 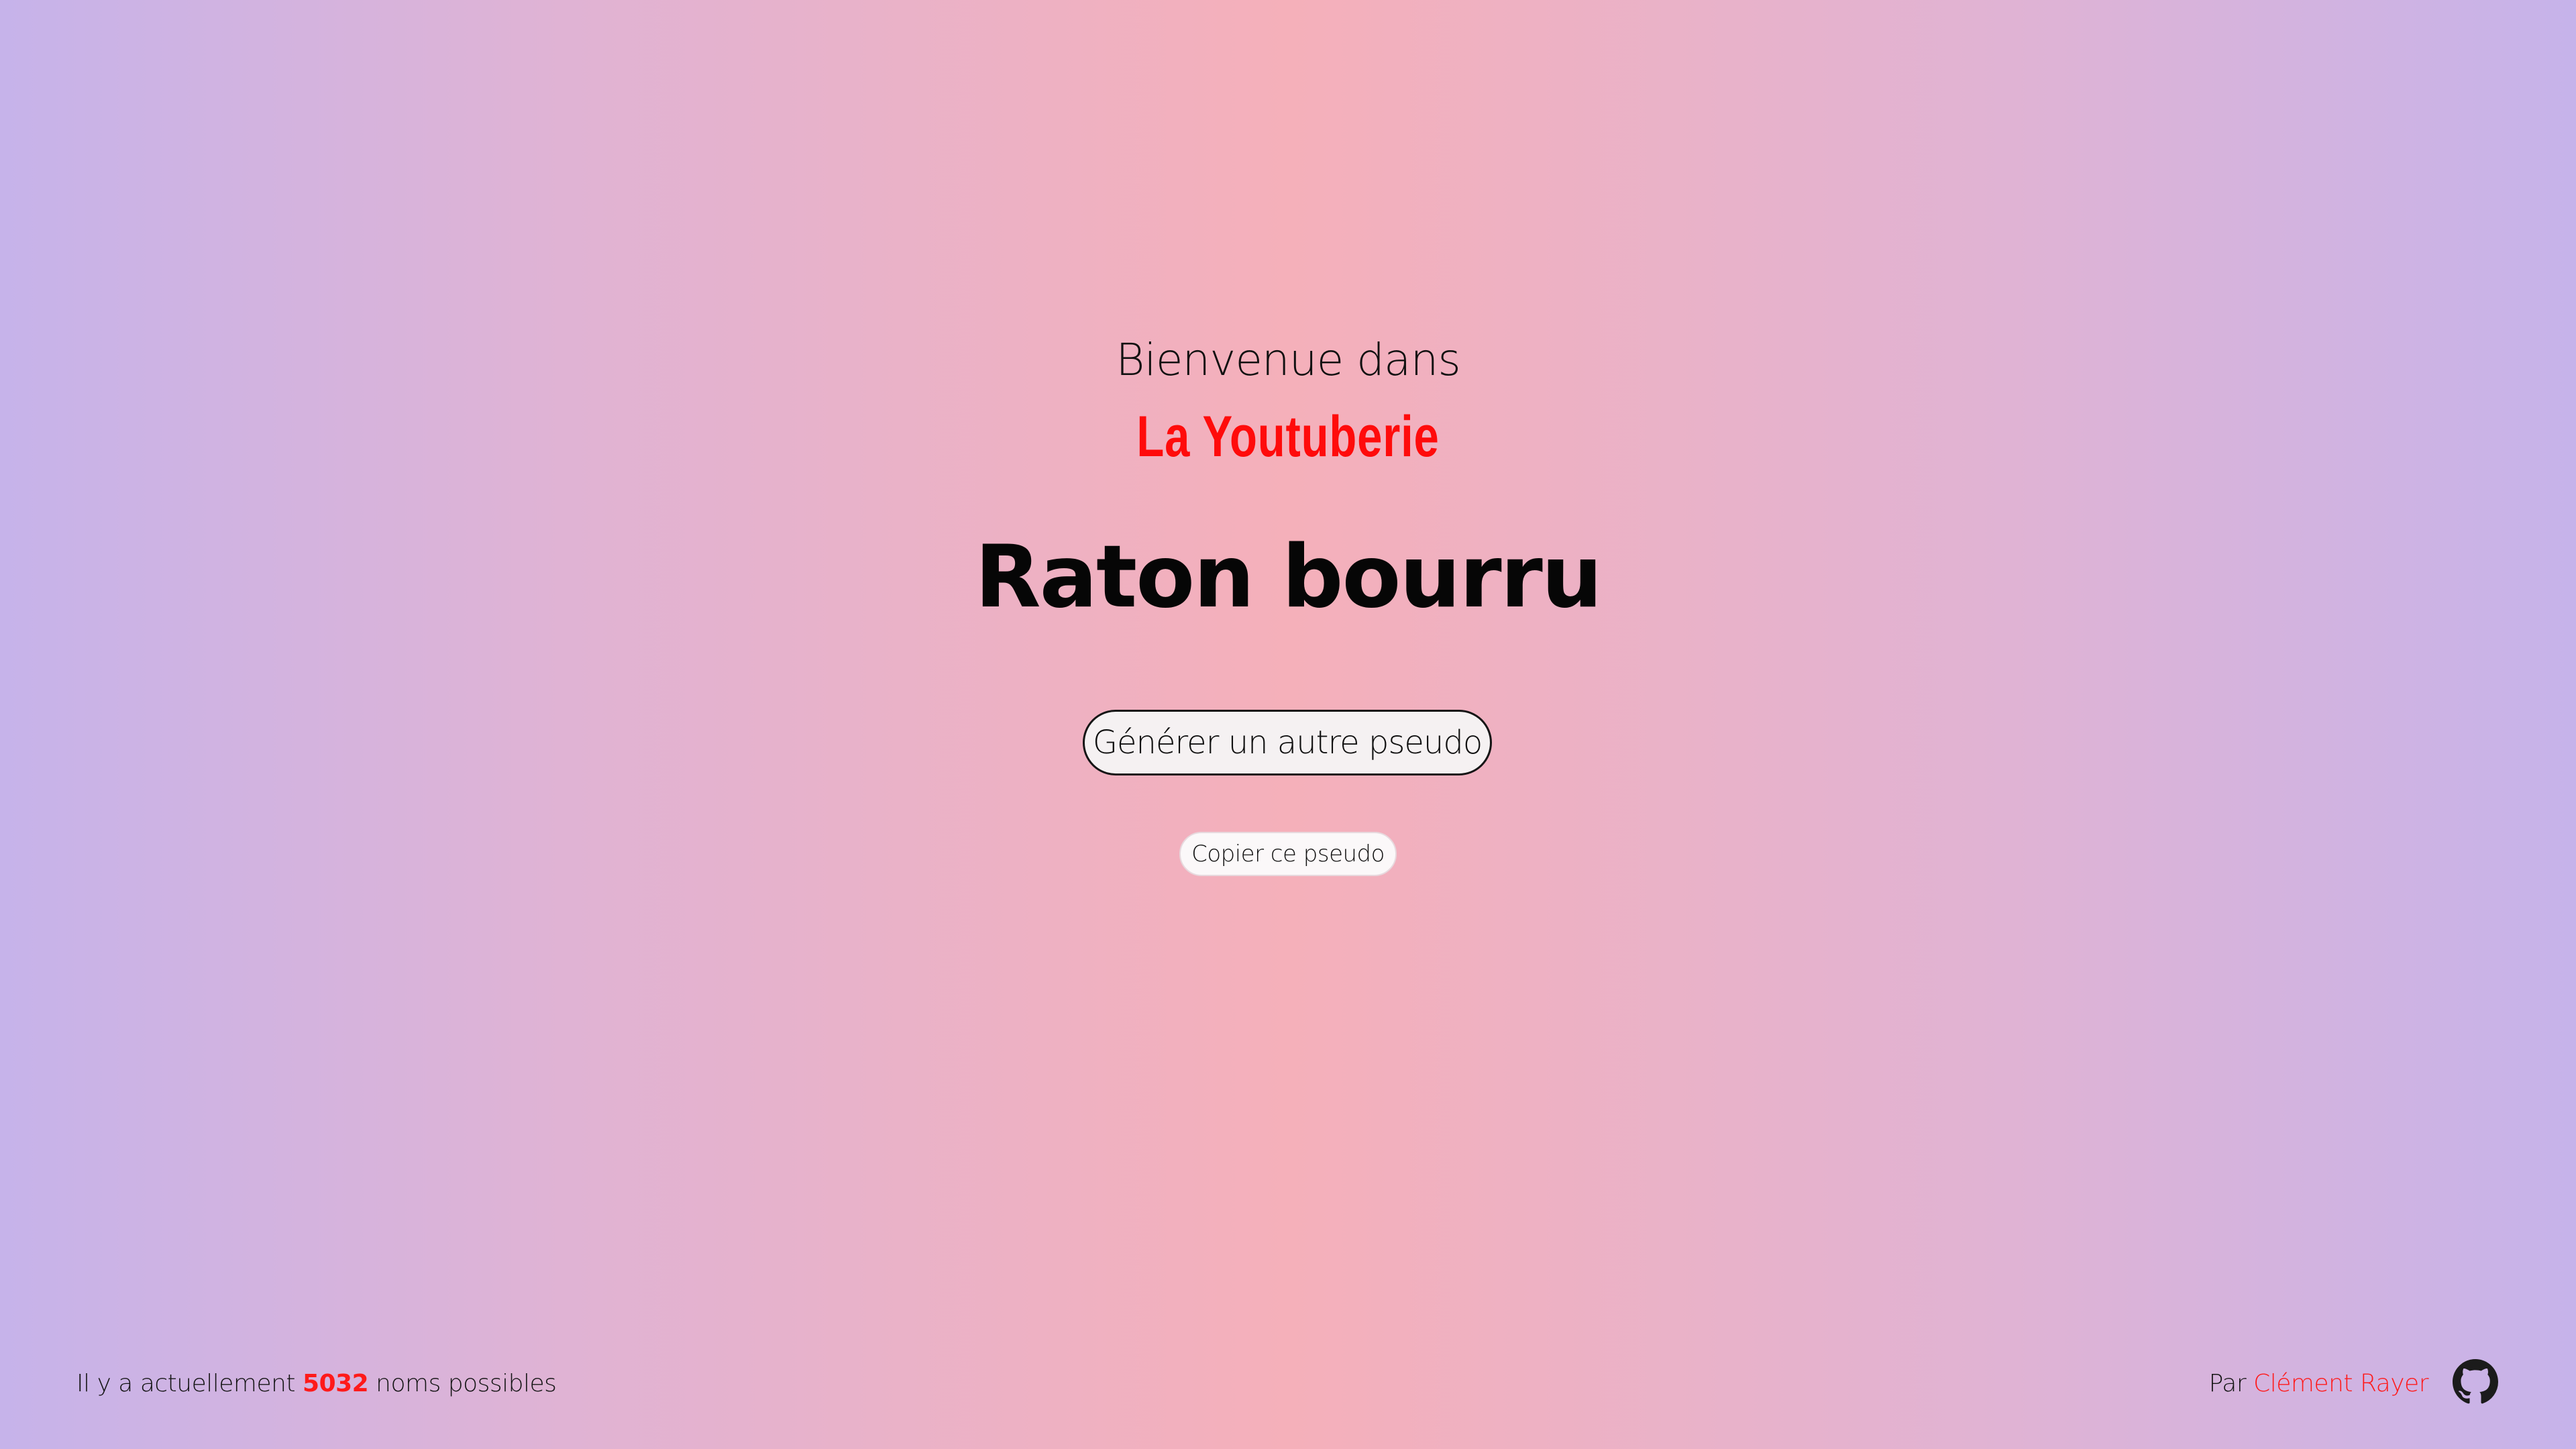 I want to click on copy-pseudo-button: Copier ce pseudo, so click(x=1288, y=854).